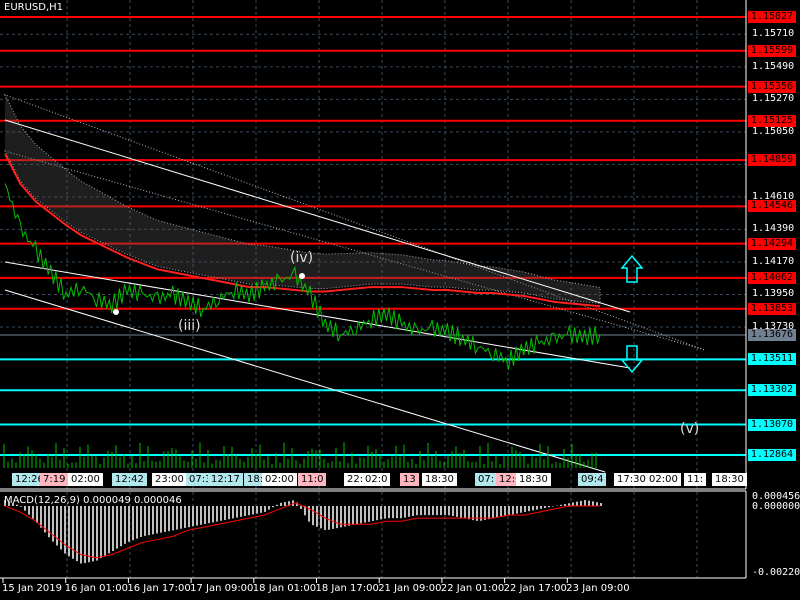 This screenshot has height=600, width=800. Describe the element at coordinates (772, 206) in the screenshot. I see `resistance-price-label: 1.14546` at that location.